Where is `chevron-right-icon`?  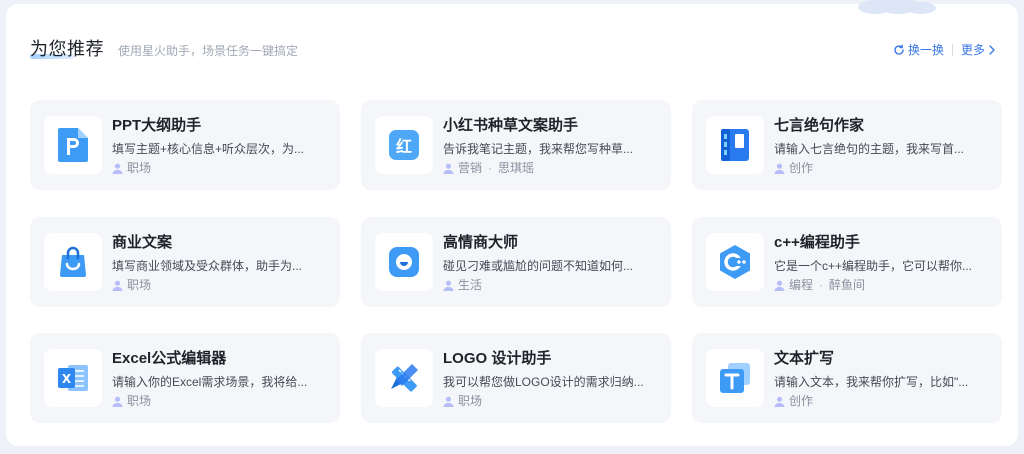
chevron-right-icon is located at coordinates (992, 50).